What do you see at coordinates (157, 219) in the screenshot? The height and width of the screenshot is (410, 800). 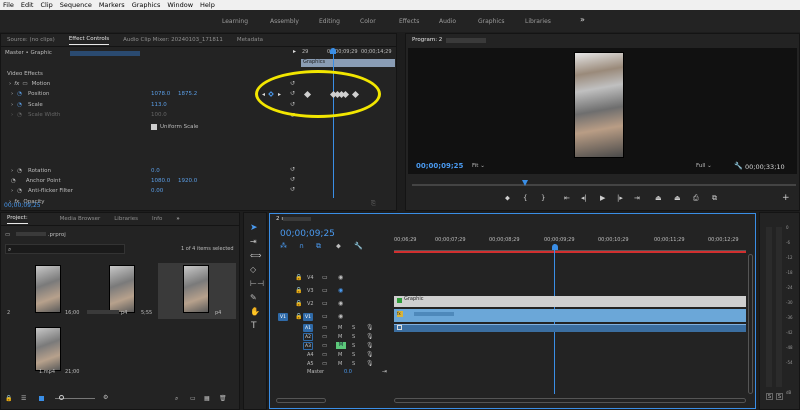 I see `tab-info: Info` at bounding box center [157, 219].